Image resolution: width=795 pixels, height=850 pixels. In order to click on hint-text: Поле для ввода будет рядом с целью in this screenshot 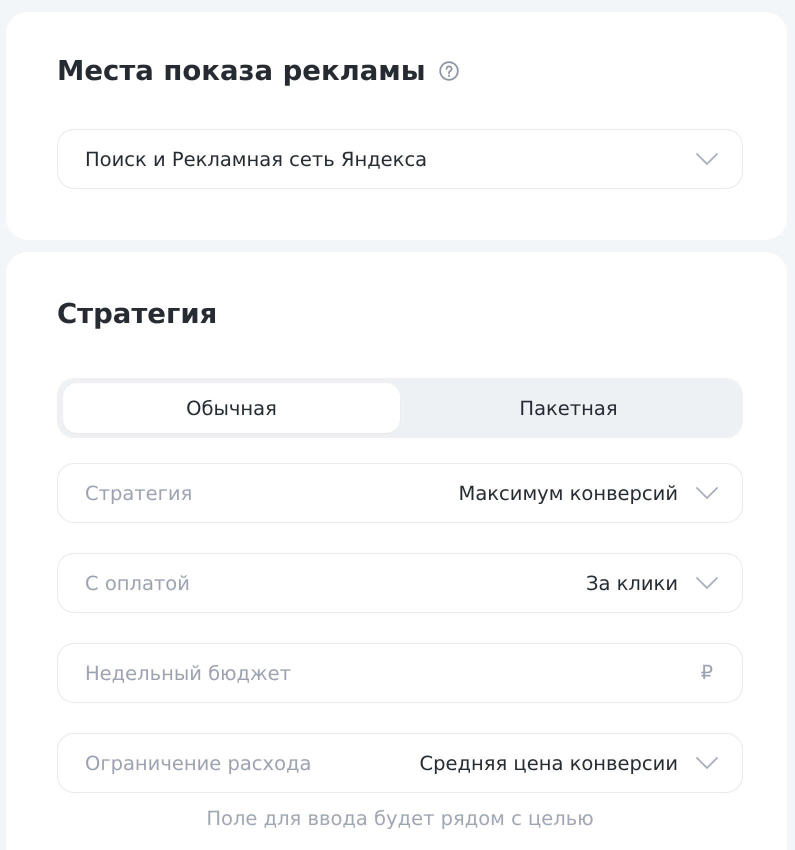, I will do `click(400, 819)`.